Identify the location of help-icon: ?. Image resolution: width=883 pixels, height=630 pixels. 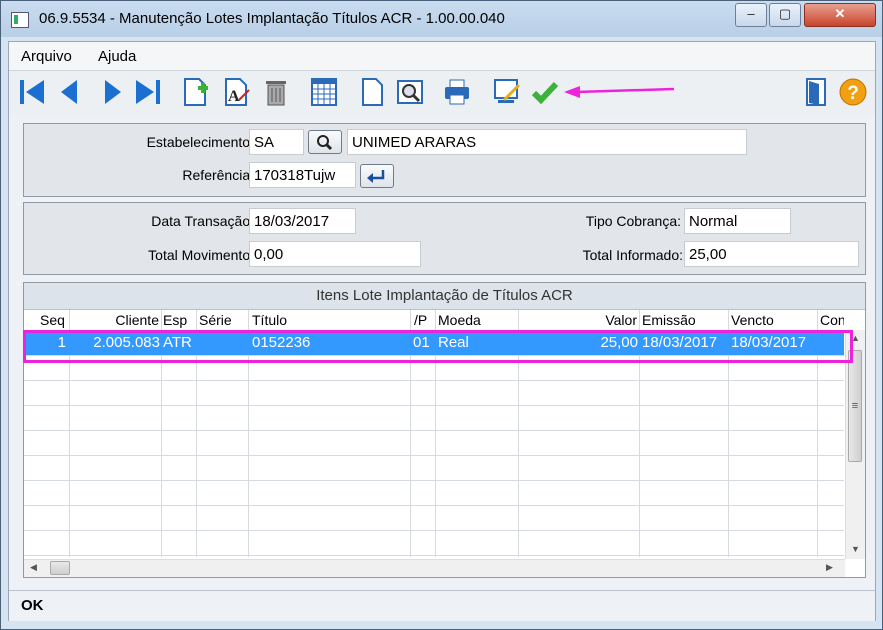
(853, 92).